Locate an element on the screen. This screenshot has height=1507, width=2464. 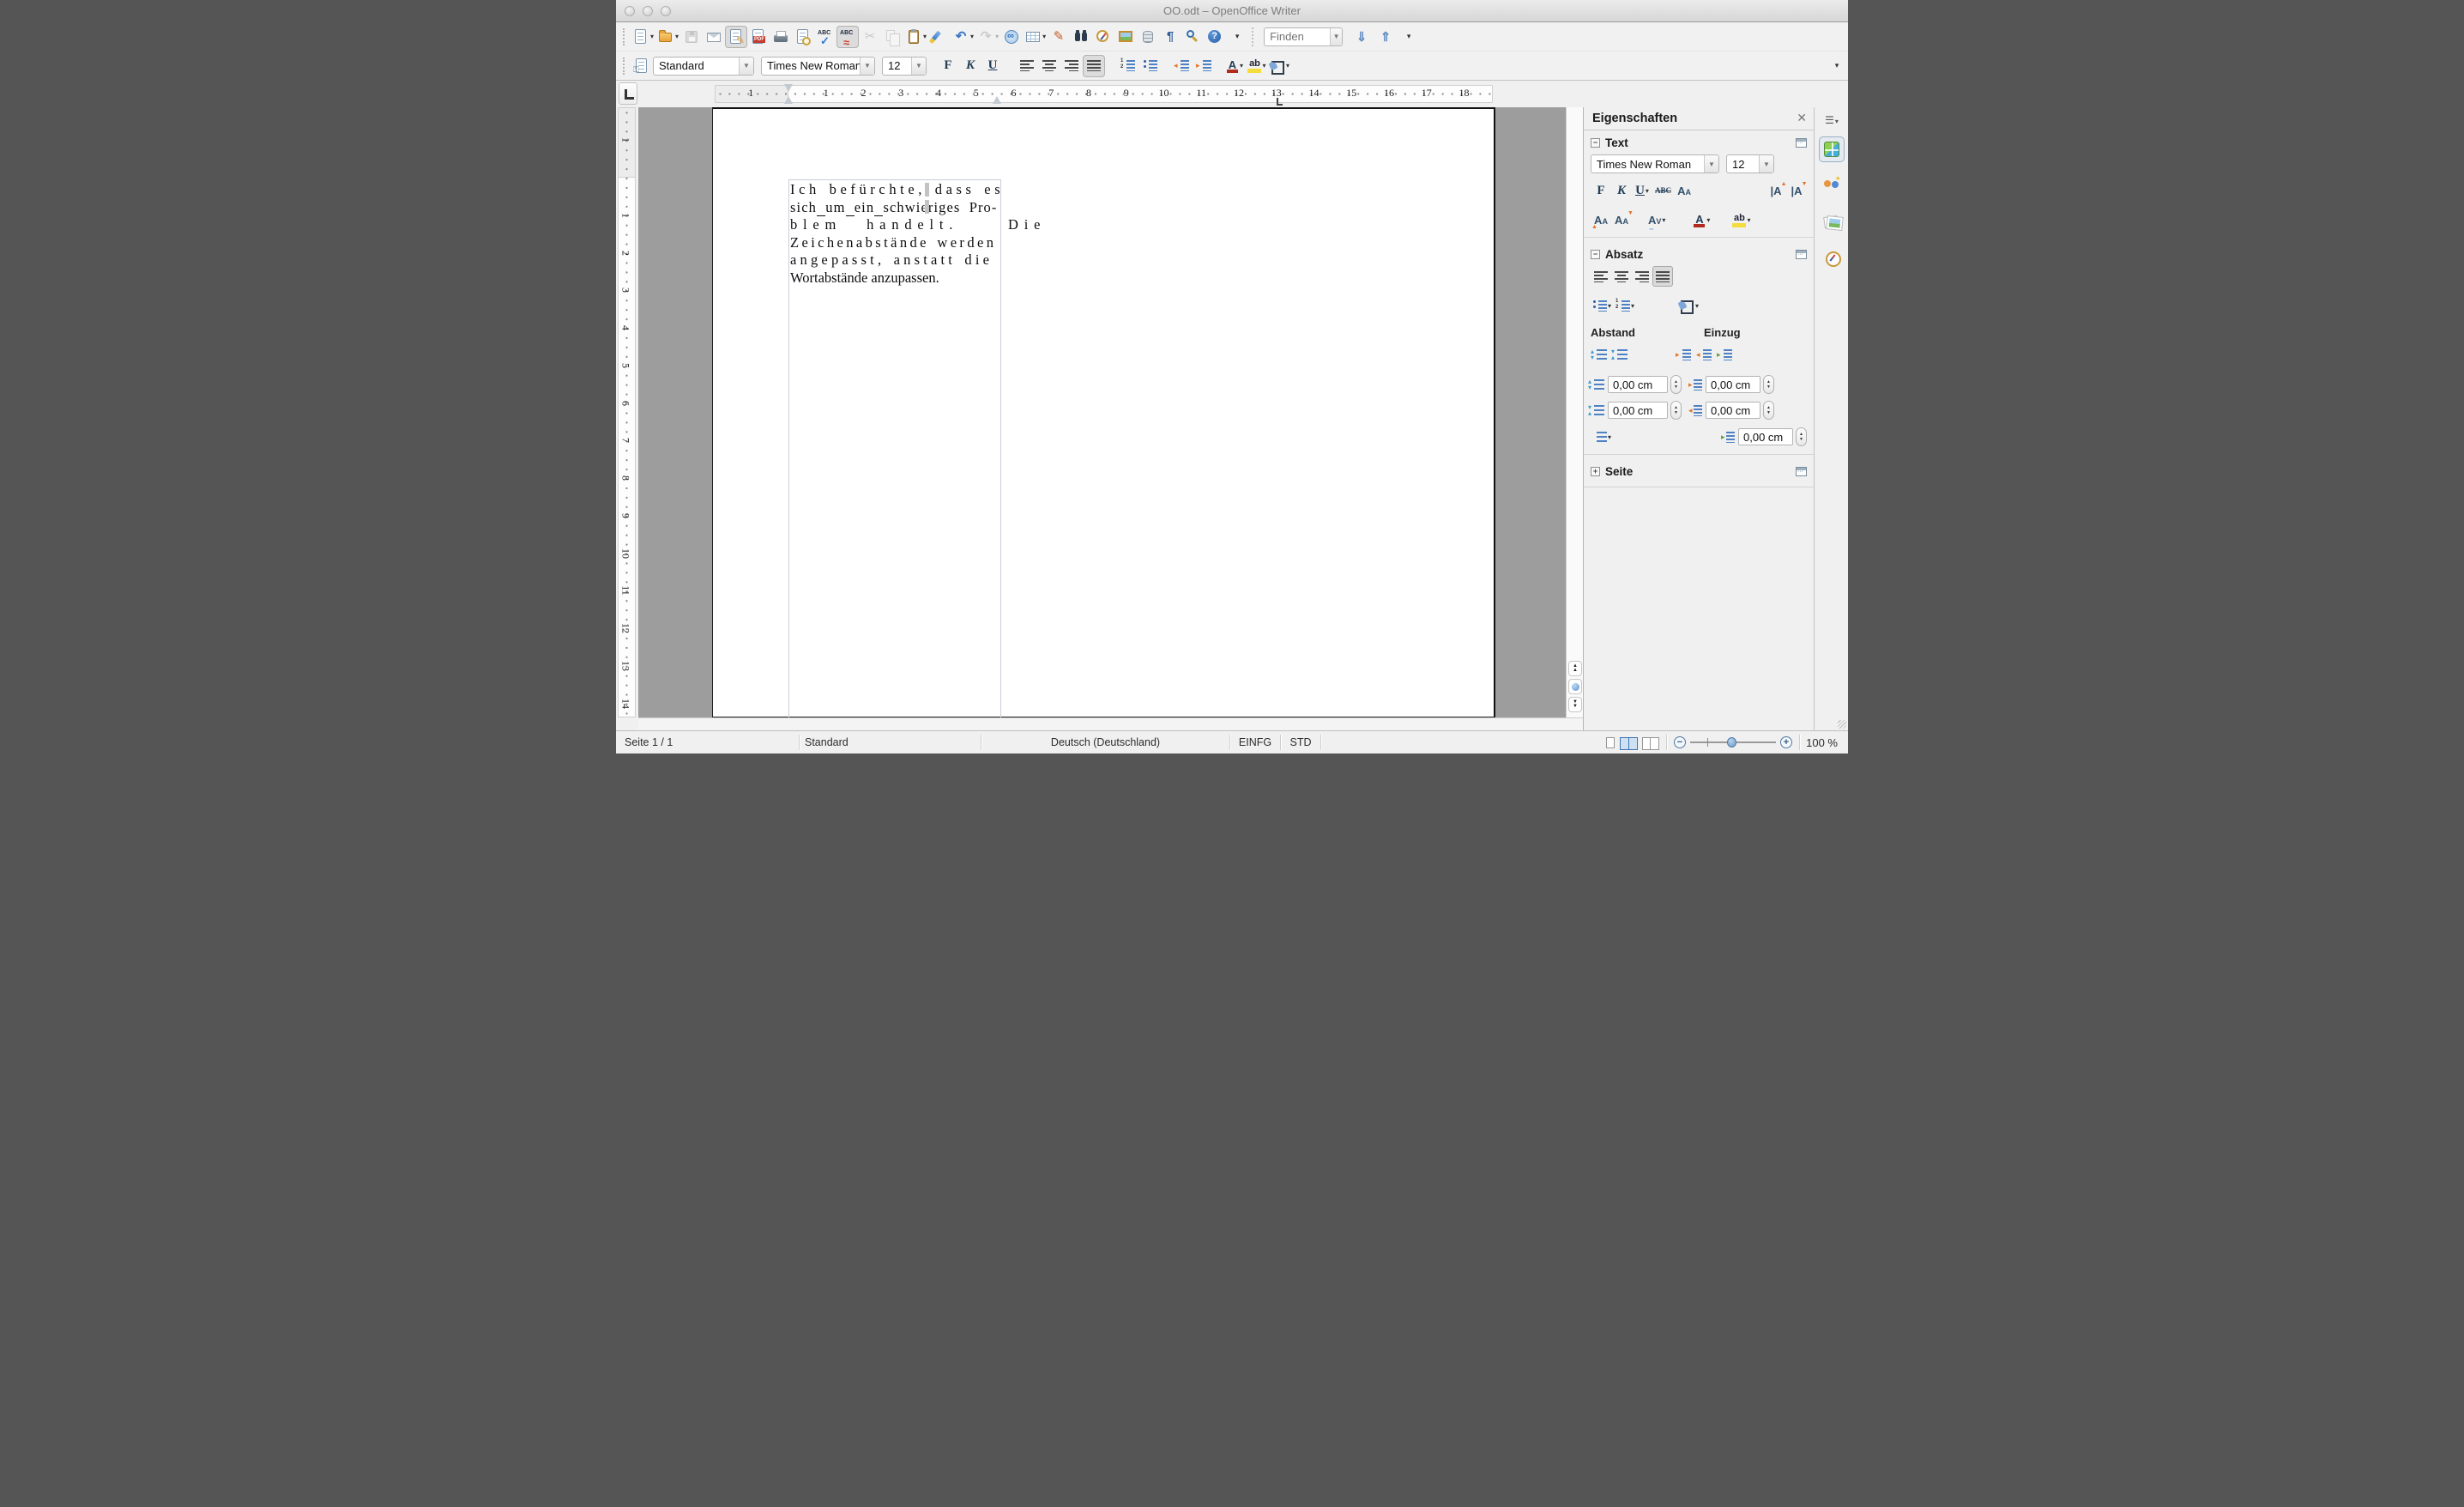
expand-icon: + is located at coordinates (1595, 471).